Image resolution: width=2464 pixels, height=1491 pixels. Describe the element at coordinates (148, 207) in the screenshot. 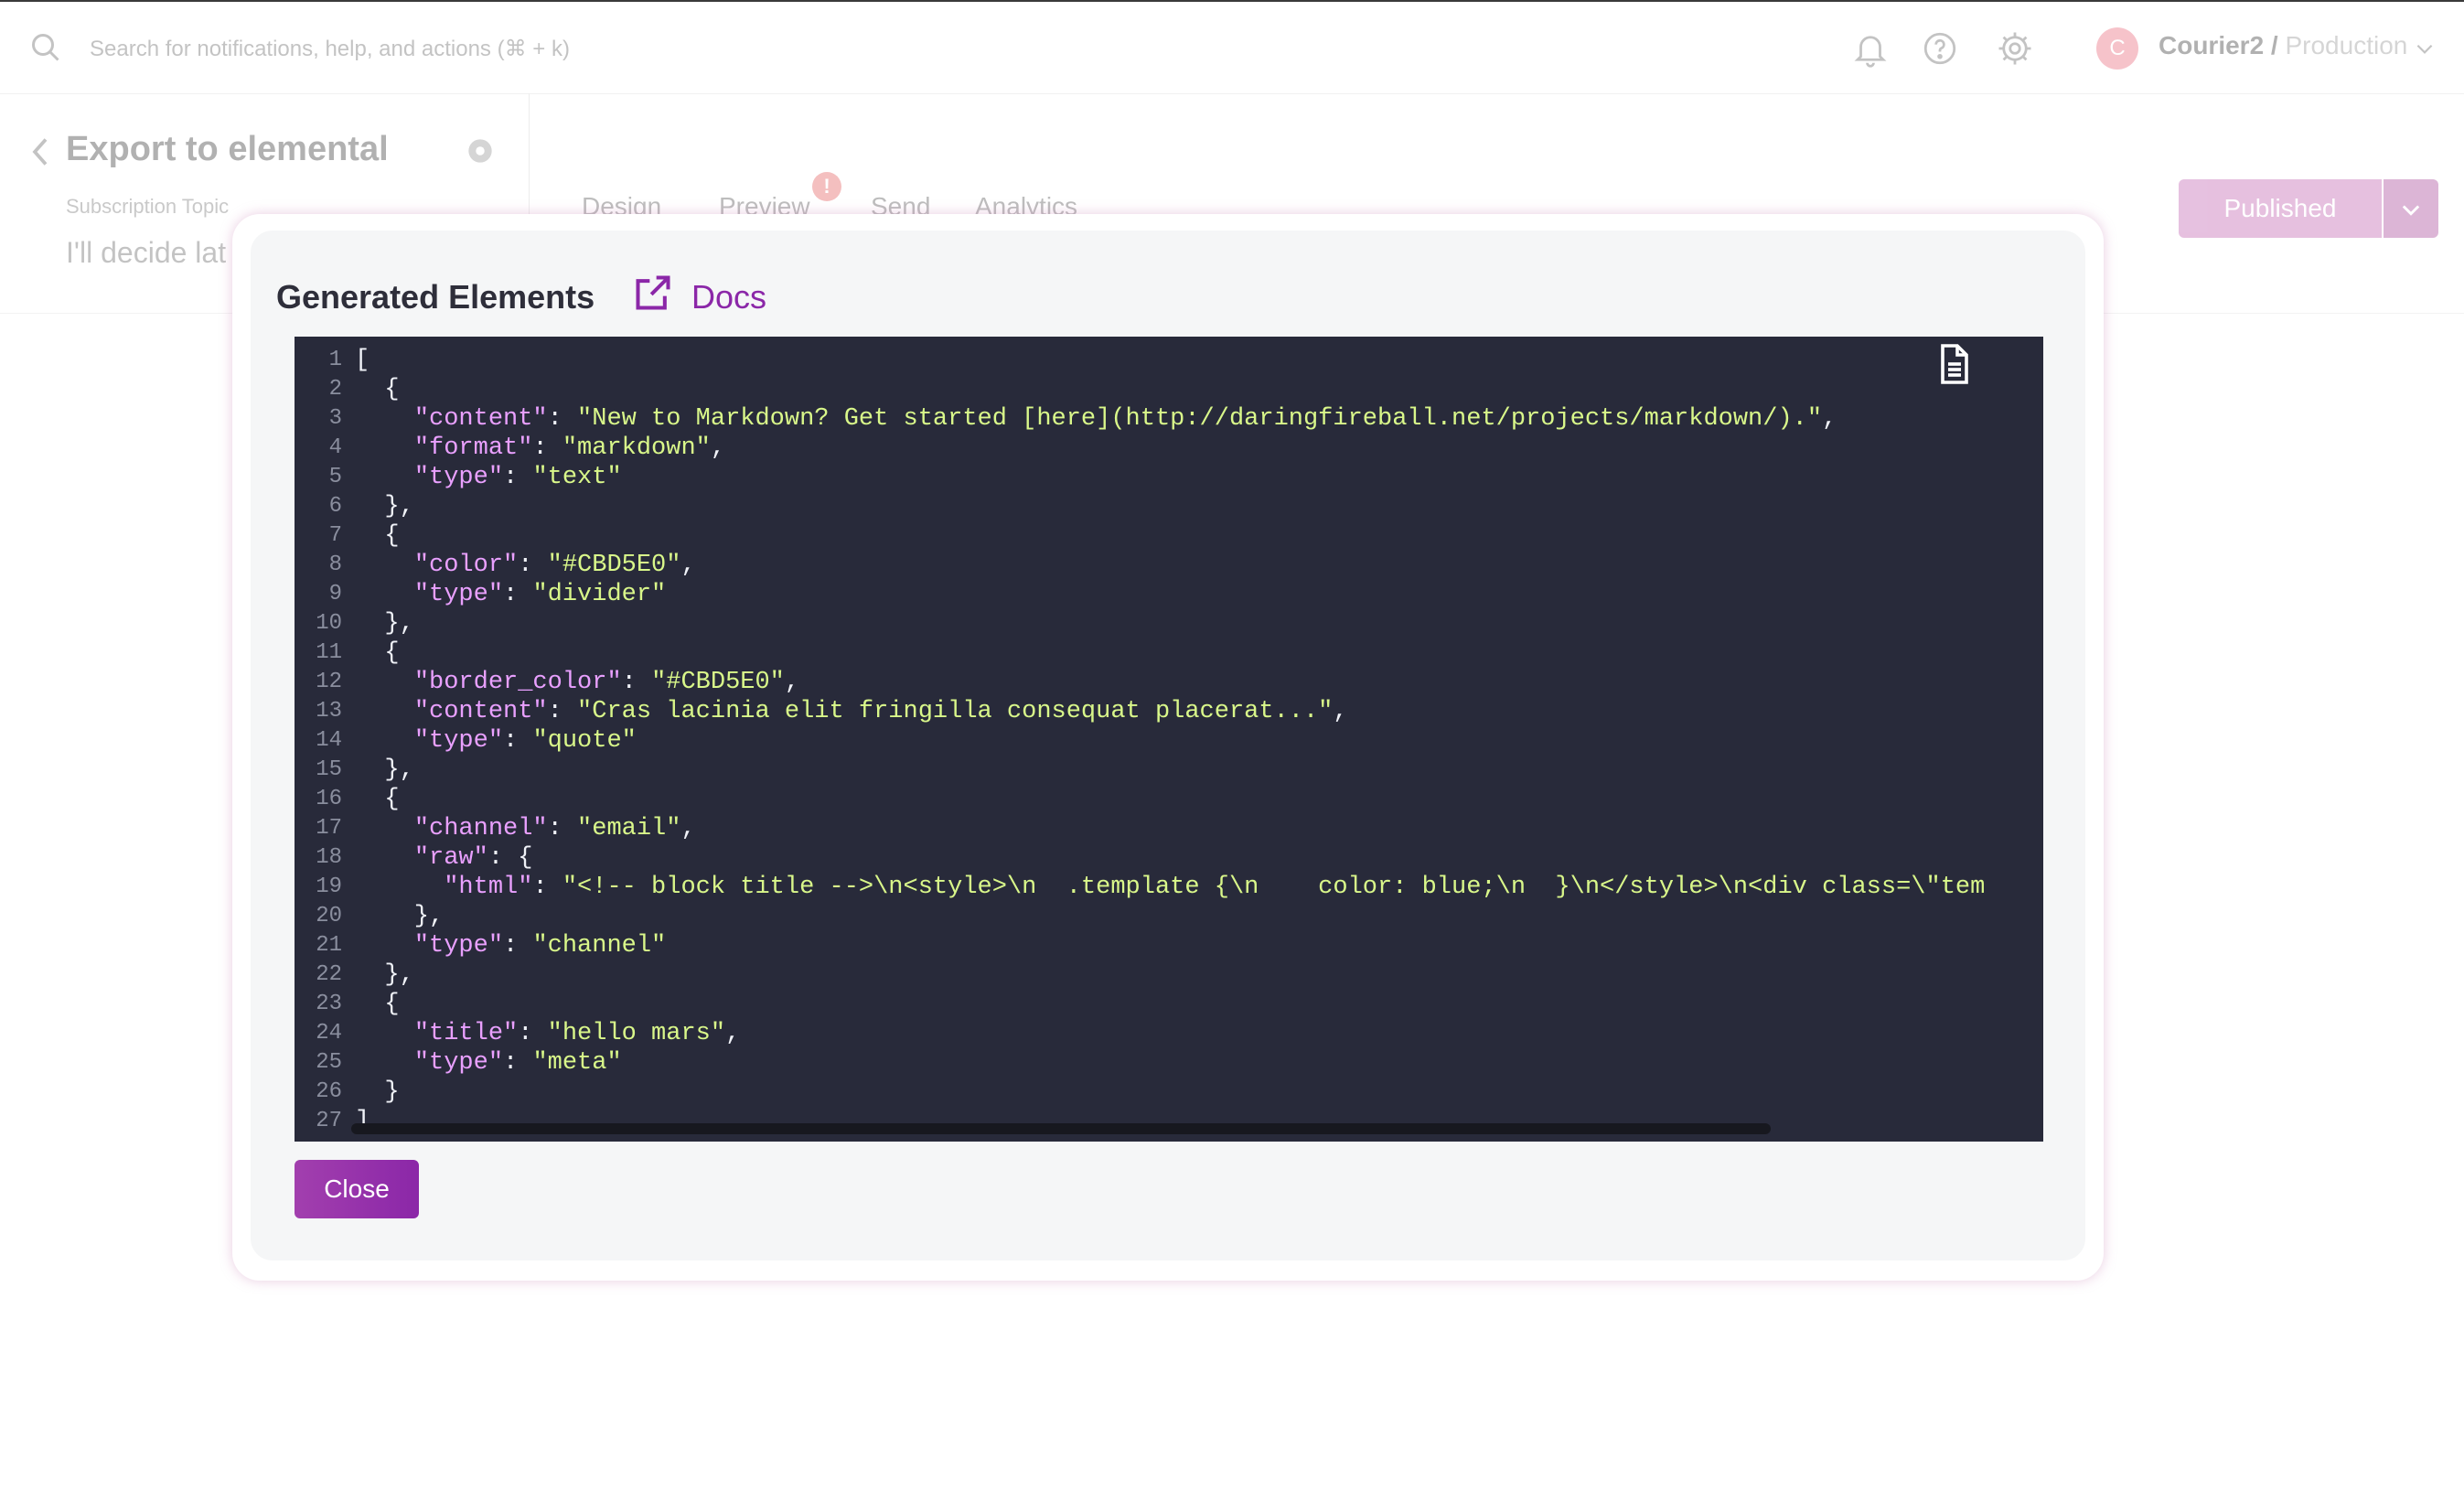

I see `subscription-topic-label: Subscription Topic` at that location.